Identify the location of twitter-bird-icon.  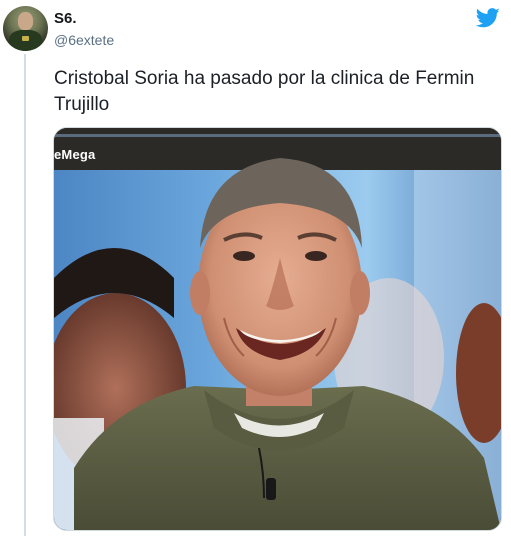
(488, 18).